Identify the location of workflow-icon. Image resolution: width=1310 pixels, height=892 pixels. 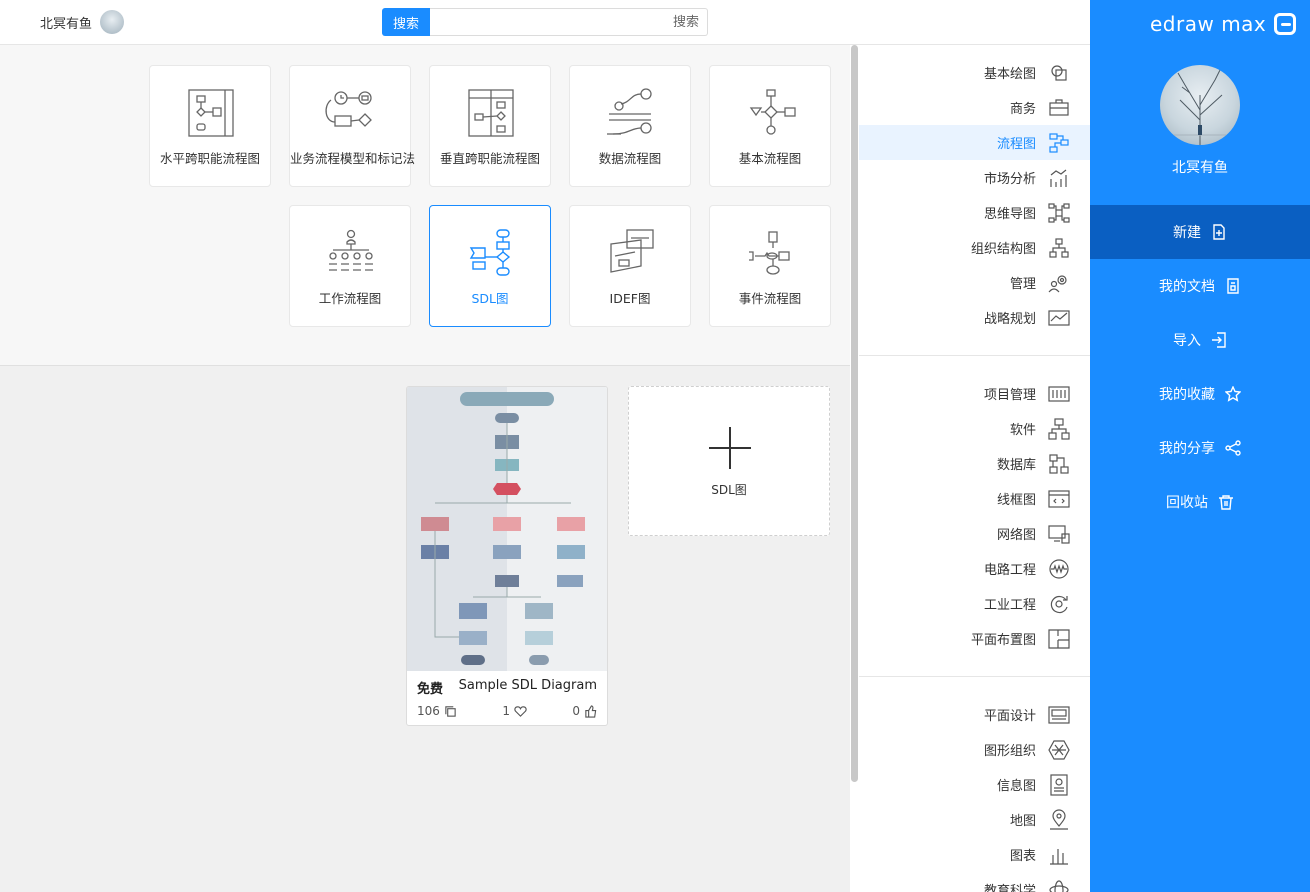
(351, 250).